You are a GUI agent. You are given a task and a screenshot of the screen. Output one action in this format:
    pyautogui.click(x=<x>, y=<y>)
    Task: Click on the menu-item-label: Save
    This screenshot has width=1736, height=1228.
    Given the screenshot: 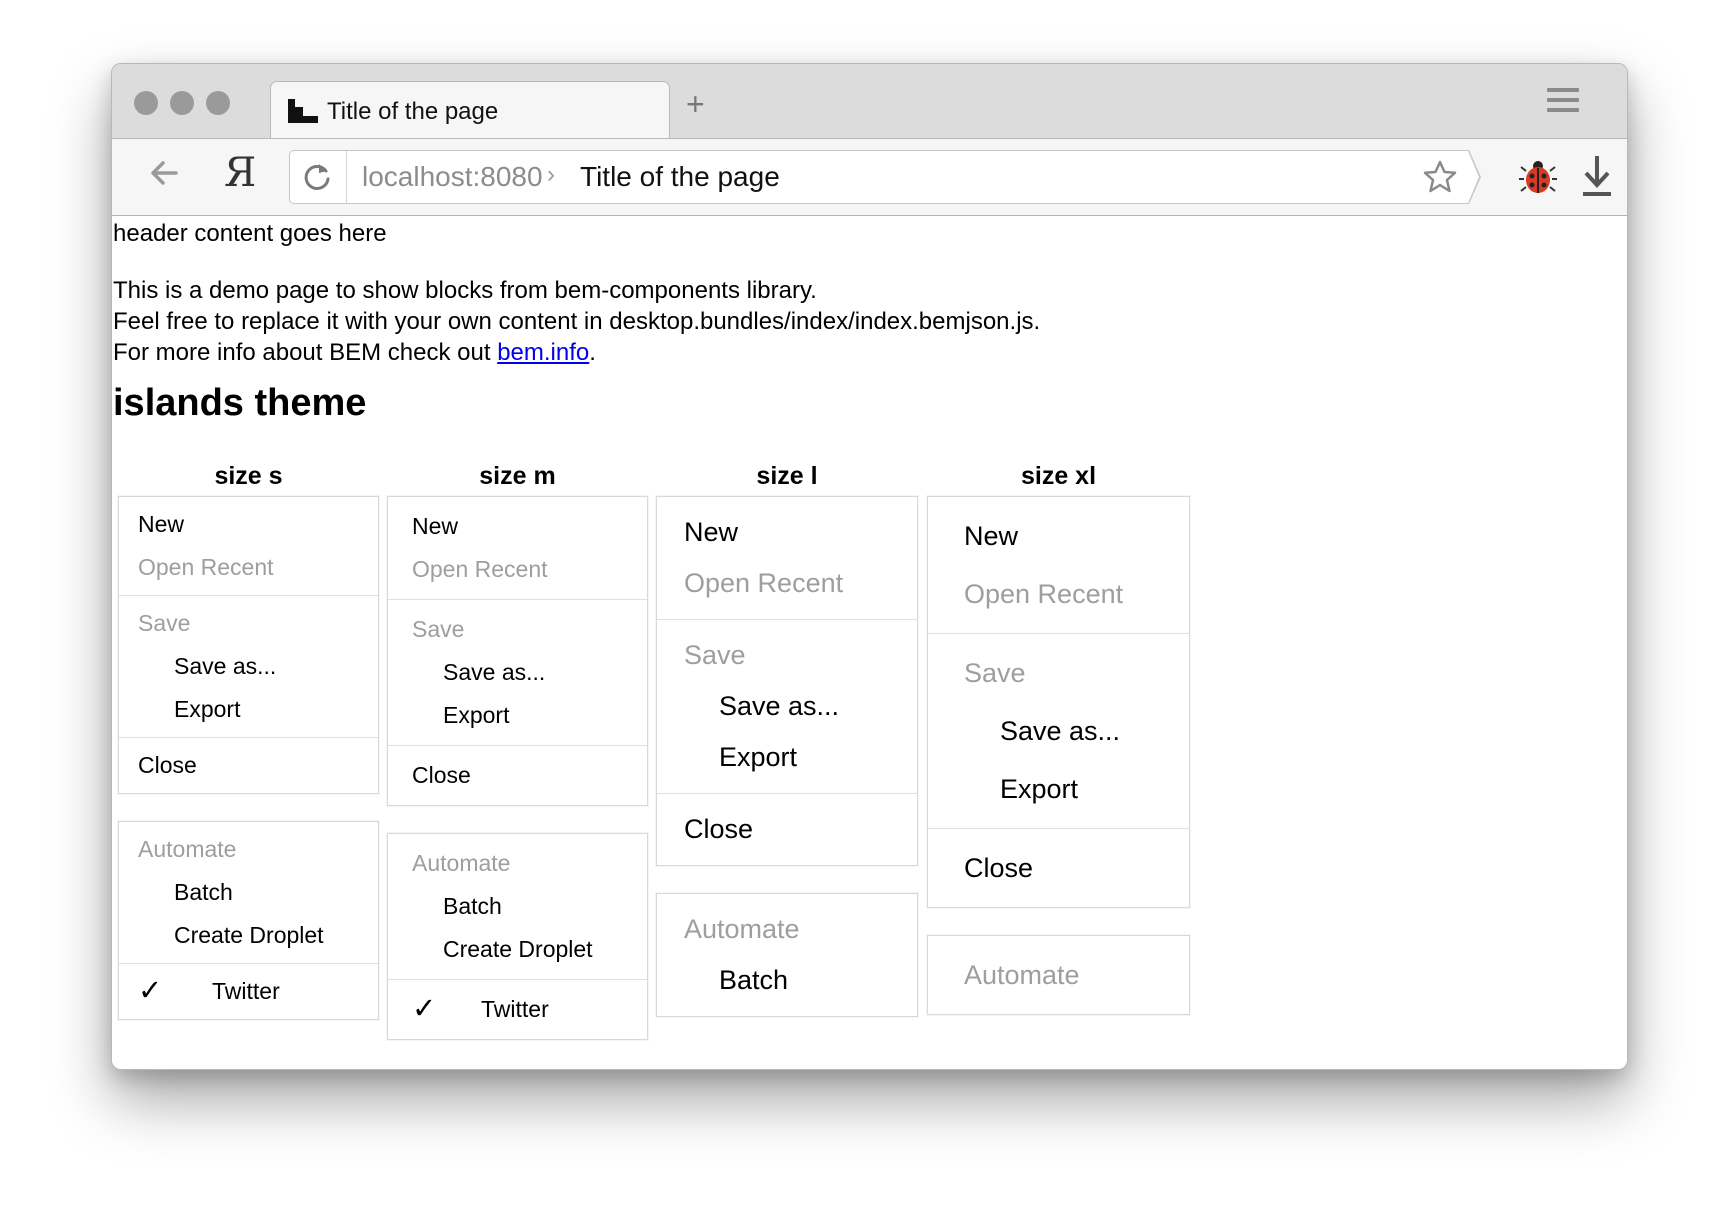 What is the action you would take?
    pyautogui.click(x=438, y=629)
    